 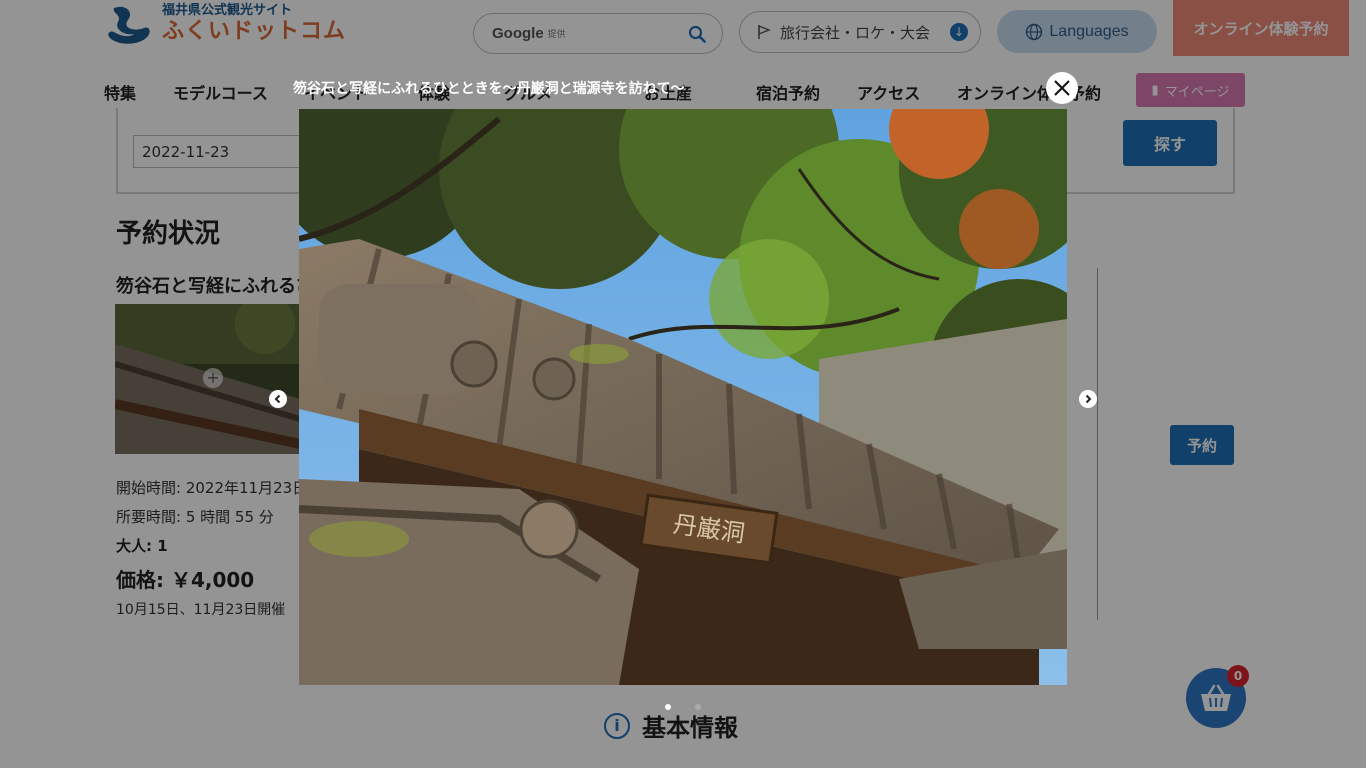 I want to click on chevron-right-icon, so click(x=1088, y=399).